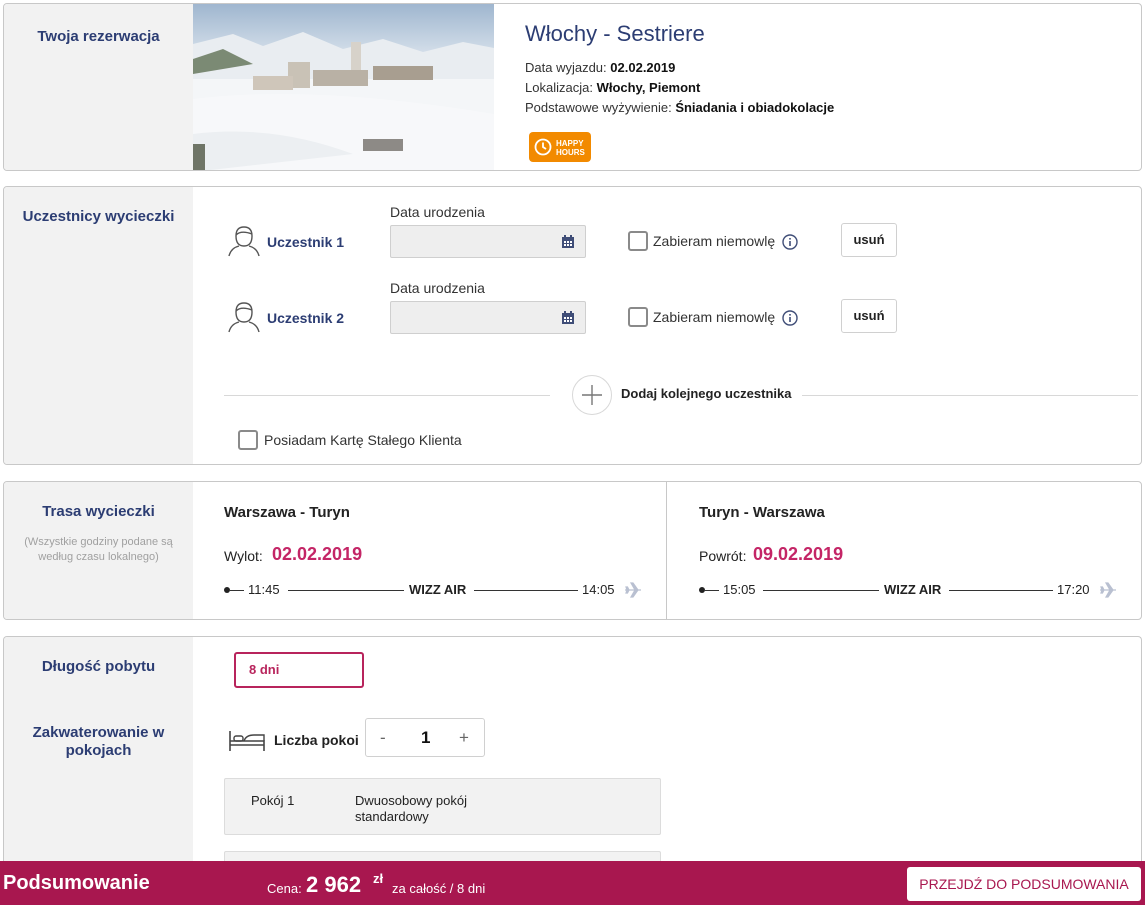  Describe the element at coordinates (615, 33) in the screenshot. I see `trip-title: Włochy - Sestriere` at that location.